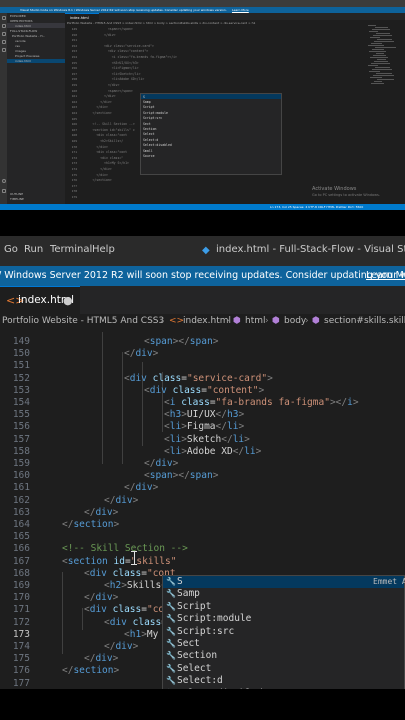 The width and height of the screenshot is (405, 720). I want to click on mini-suggestion-item: Samp, so click(147, 102).